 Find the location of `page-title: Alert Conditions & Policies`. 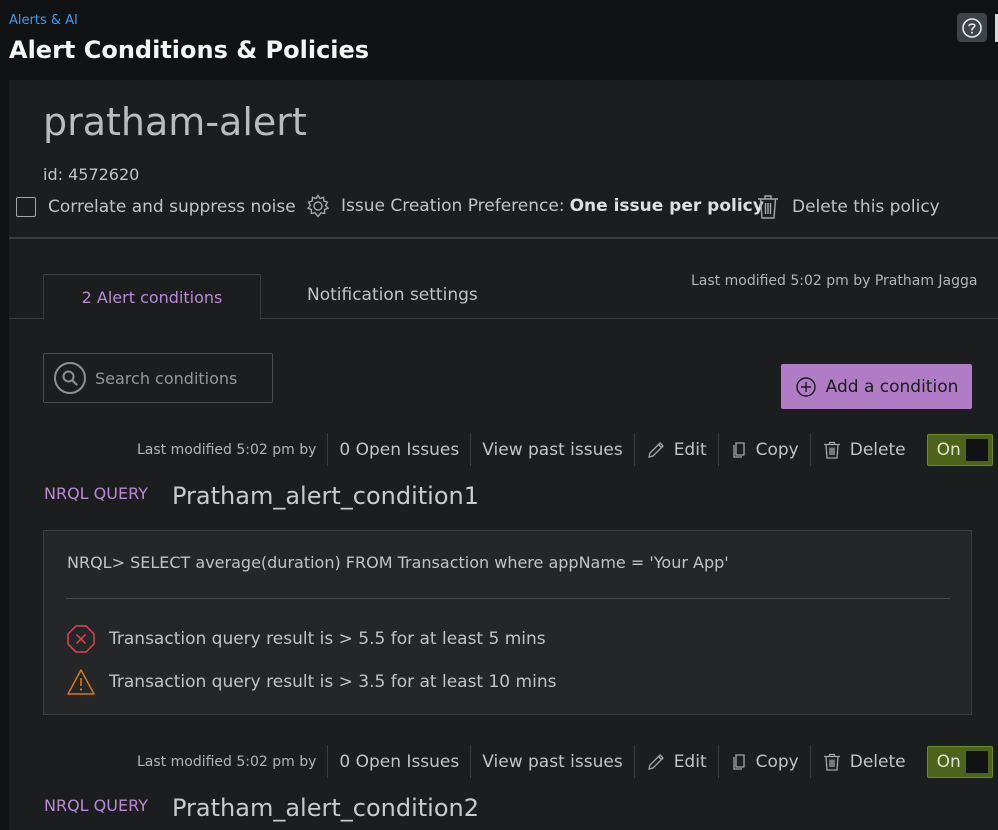

page-title: Alert Conditions & Policies is located at coordinates (189, 50).